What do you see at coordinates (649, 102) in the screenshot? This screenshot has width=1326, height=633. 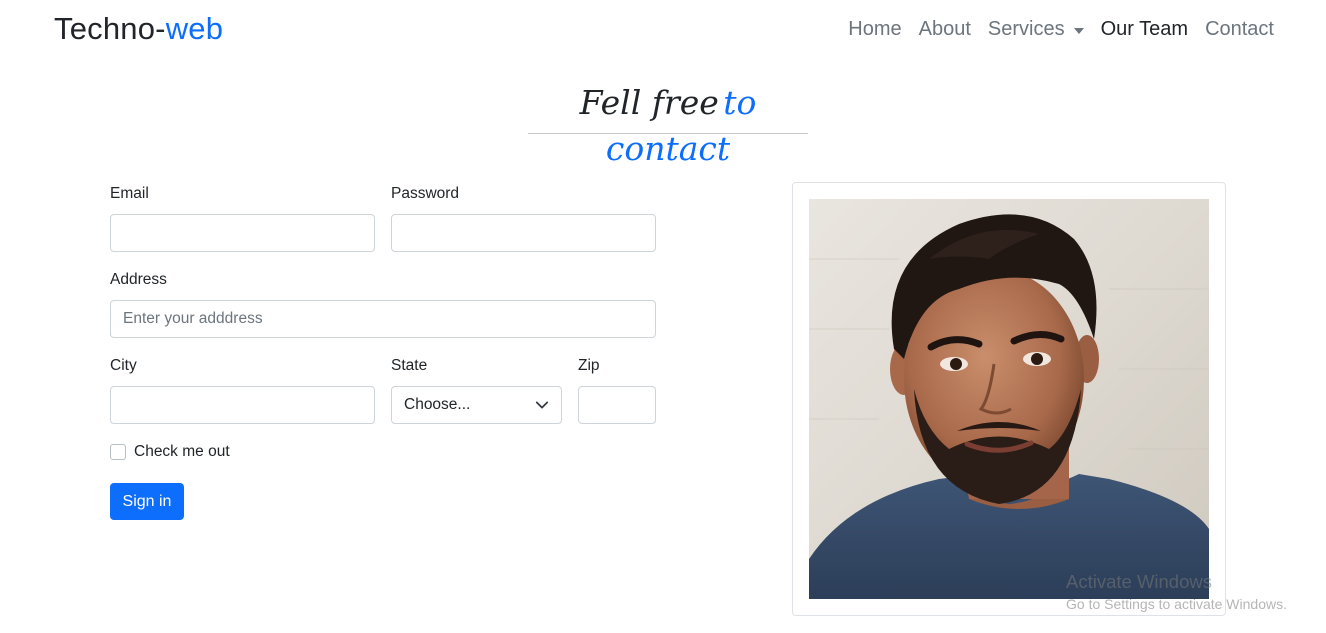 I see `page-title-part1: Fell free` at bounding box center [649, 102].